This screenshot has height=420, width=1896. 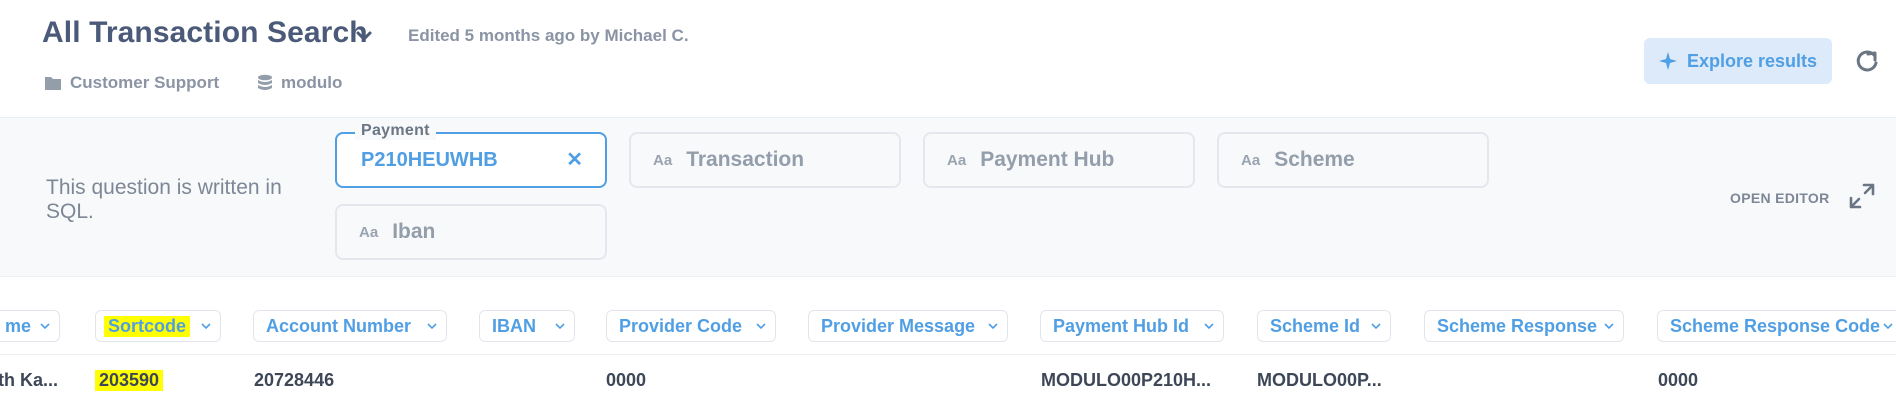 What do you see at coordinates (1121, 325) in the screenshot?
I see `column-header-label: Payment Hub Id` at bounding box center [1121, 325].